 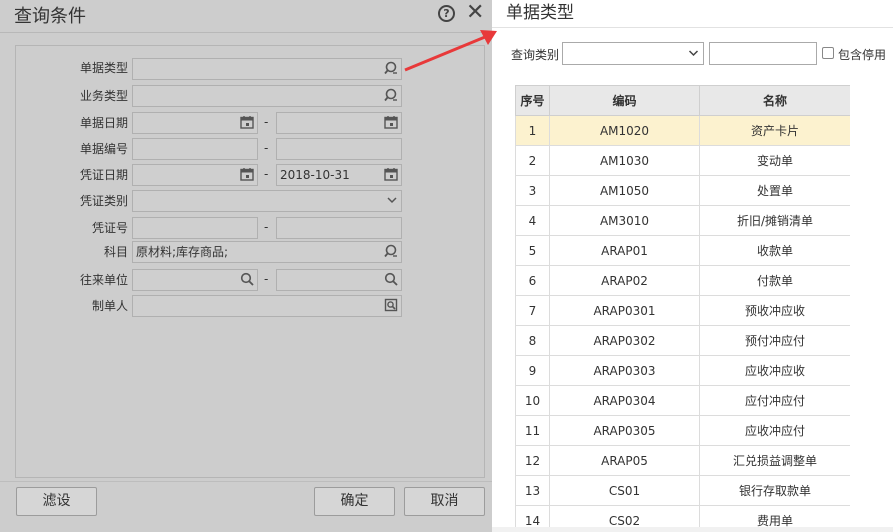 I want to click on table-row: 7 ARAP0301 预收冲应收, so click(x=682, y=310).